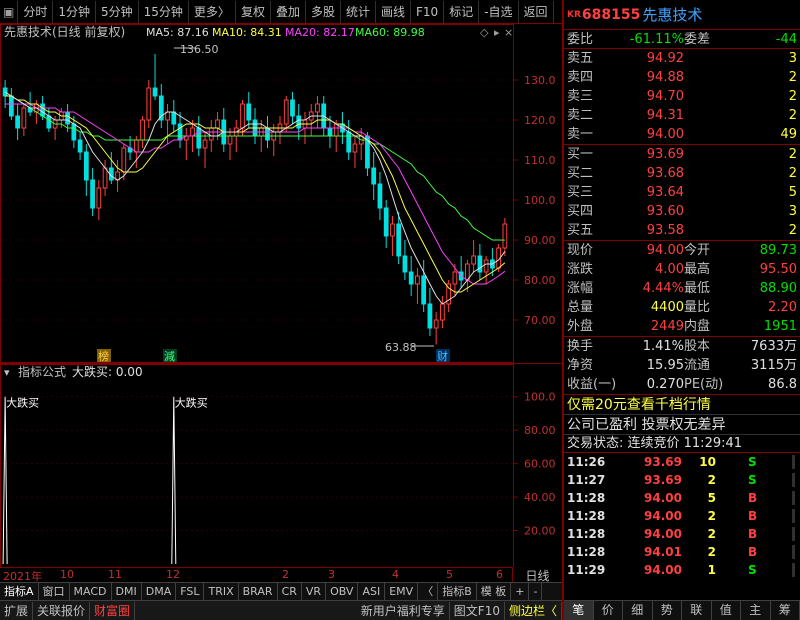 The height and width of the screenshot is (620, 800). What do you see at coordinates (127, 591) in the screenshot?
I see `tab-dmi: DMI` at bounding box center [127, 591].